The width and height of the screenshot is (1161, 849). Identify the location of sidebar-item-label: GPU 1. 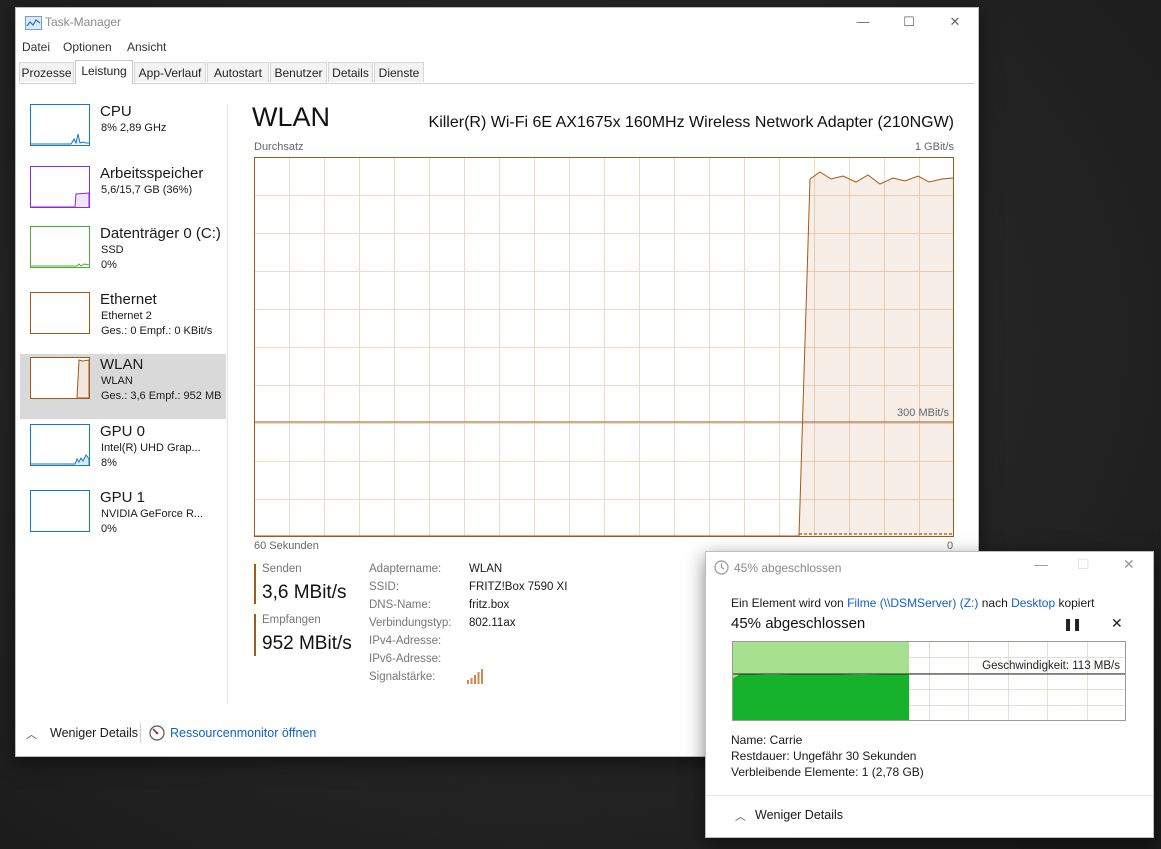
(123, 497).